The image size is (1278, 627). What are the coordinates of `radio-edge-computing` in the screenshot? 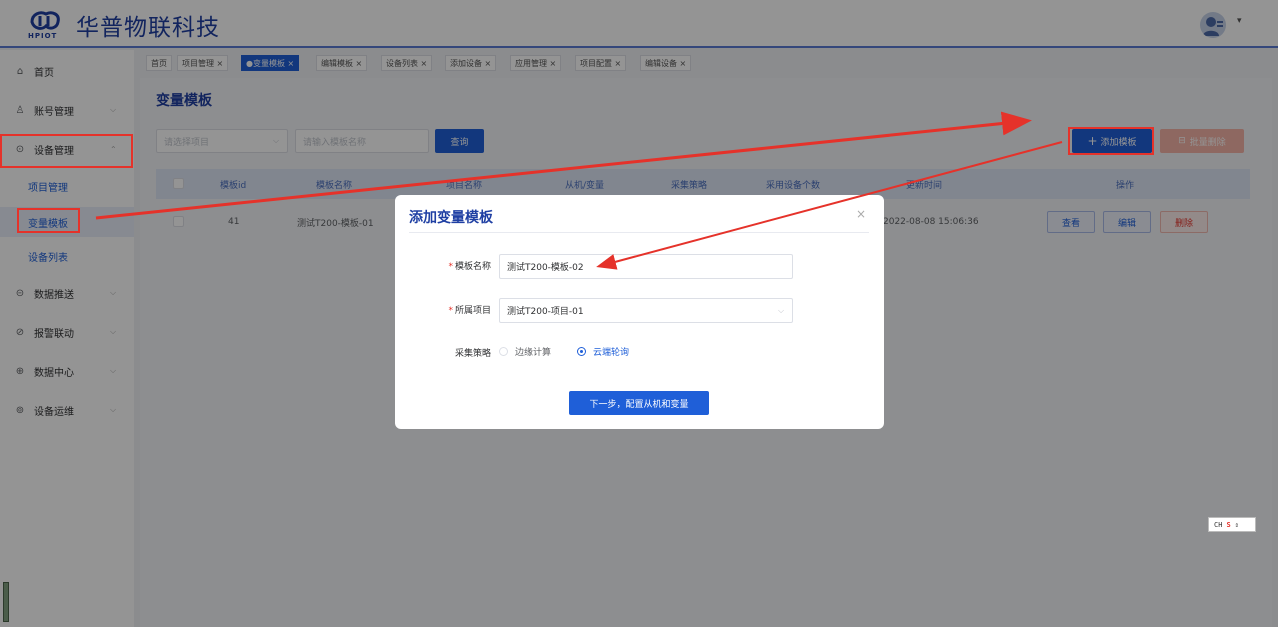 It's located at (503, 351).